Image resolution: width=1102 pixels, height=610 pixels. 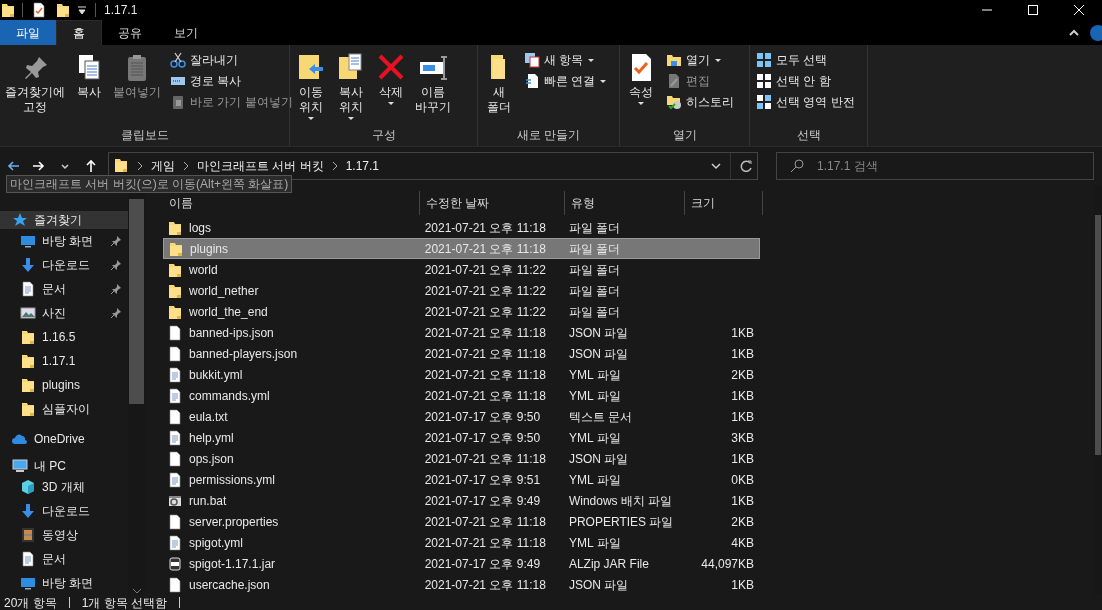 I want to click on tooltip: 마인크래프트 서버 버킷(으)로 이동(Alt+왼쪽 화살표), so click(x=149, y=184).